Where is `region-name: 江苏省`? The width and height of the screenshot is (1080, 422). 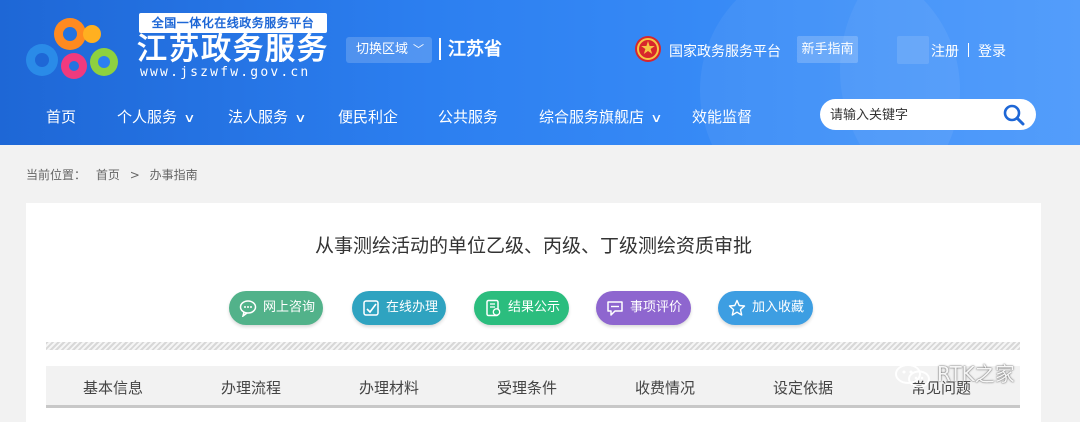
region-name: 江苏省 is located at coordinates (475, 49).